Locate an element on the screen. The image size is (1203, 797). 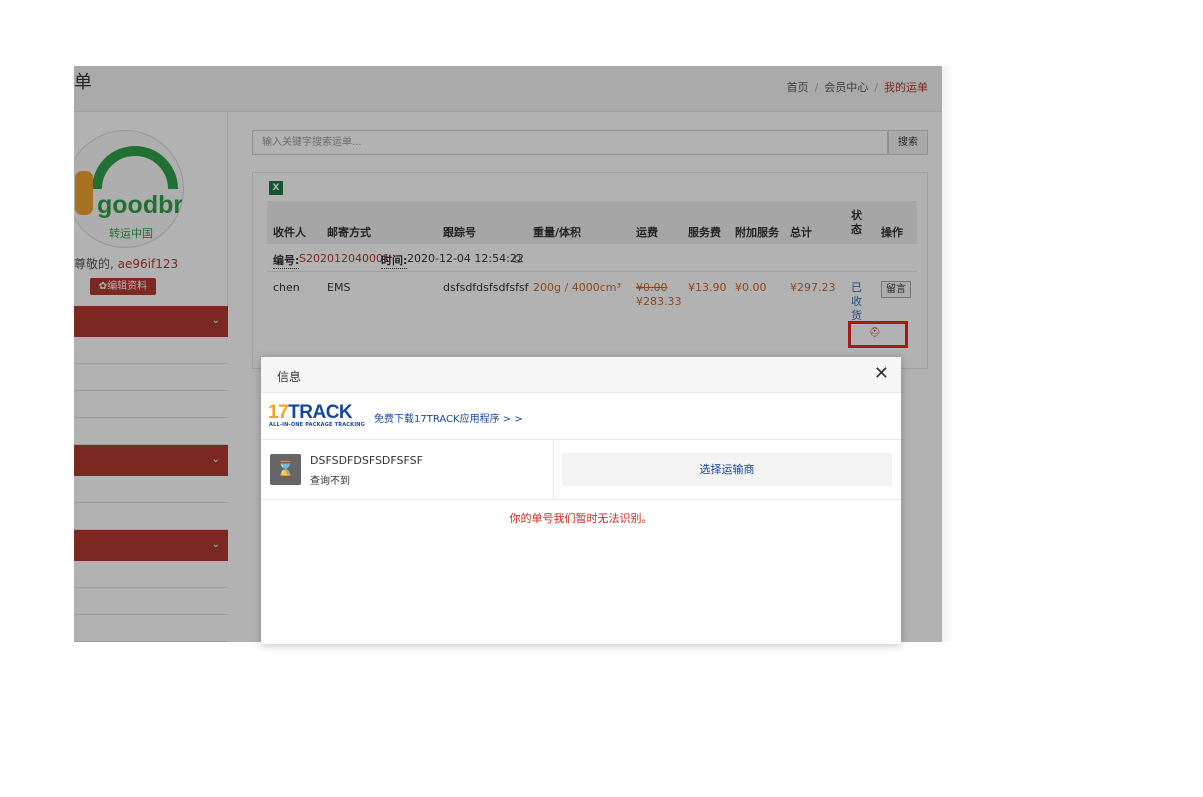
download-app-link: 免费下载17TRACK应用程序 > > is located at coordinates (448, 417).